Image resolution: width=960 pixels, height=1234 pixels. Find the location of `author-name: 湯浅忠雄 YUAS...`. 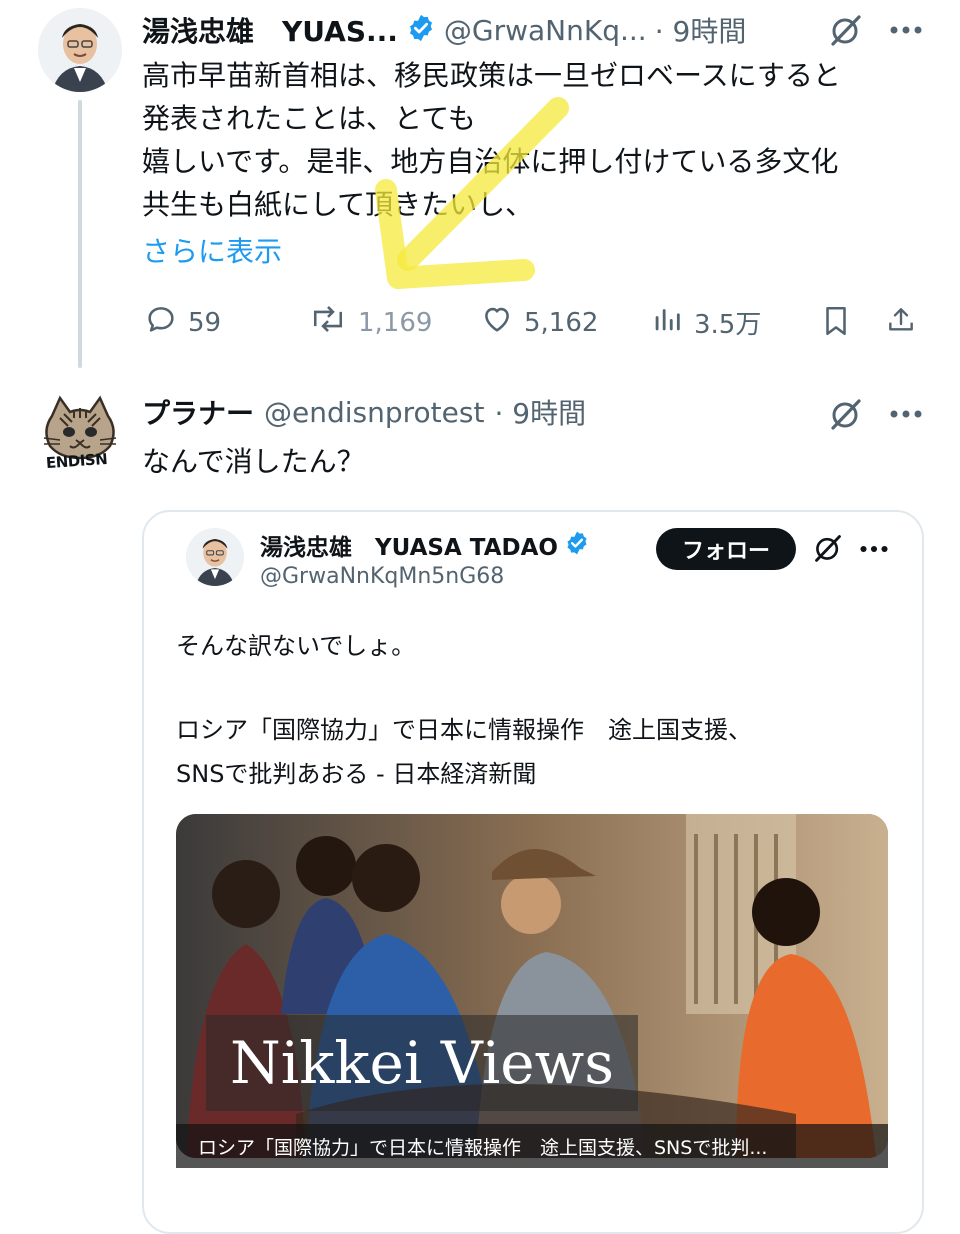

author-name: 湯浅忠雄 YUAS... is located at coordinates (270, 30).